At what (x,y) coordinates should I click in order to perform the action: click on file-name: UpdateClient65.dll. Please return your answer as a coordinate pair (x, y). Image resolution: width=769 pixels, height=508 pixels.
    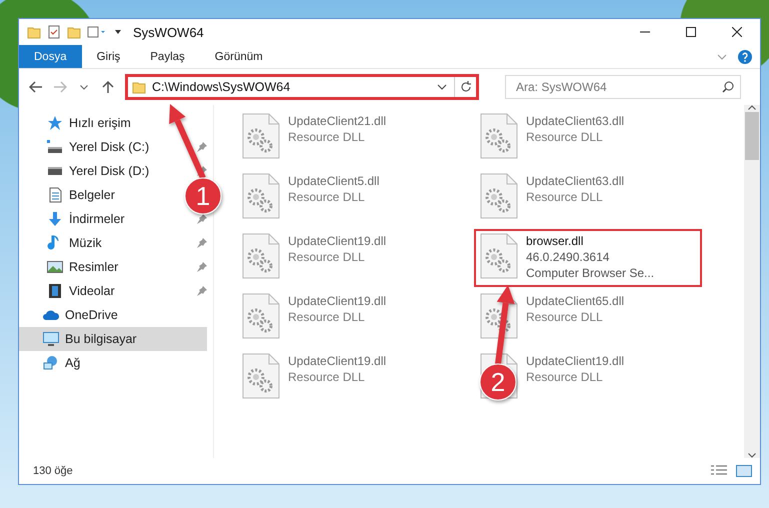
    Looking at the image, I should click on (575, 301).